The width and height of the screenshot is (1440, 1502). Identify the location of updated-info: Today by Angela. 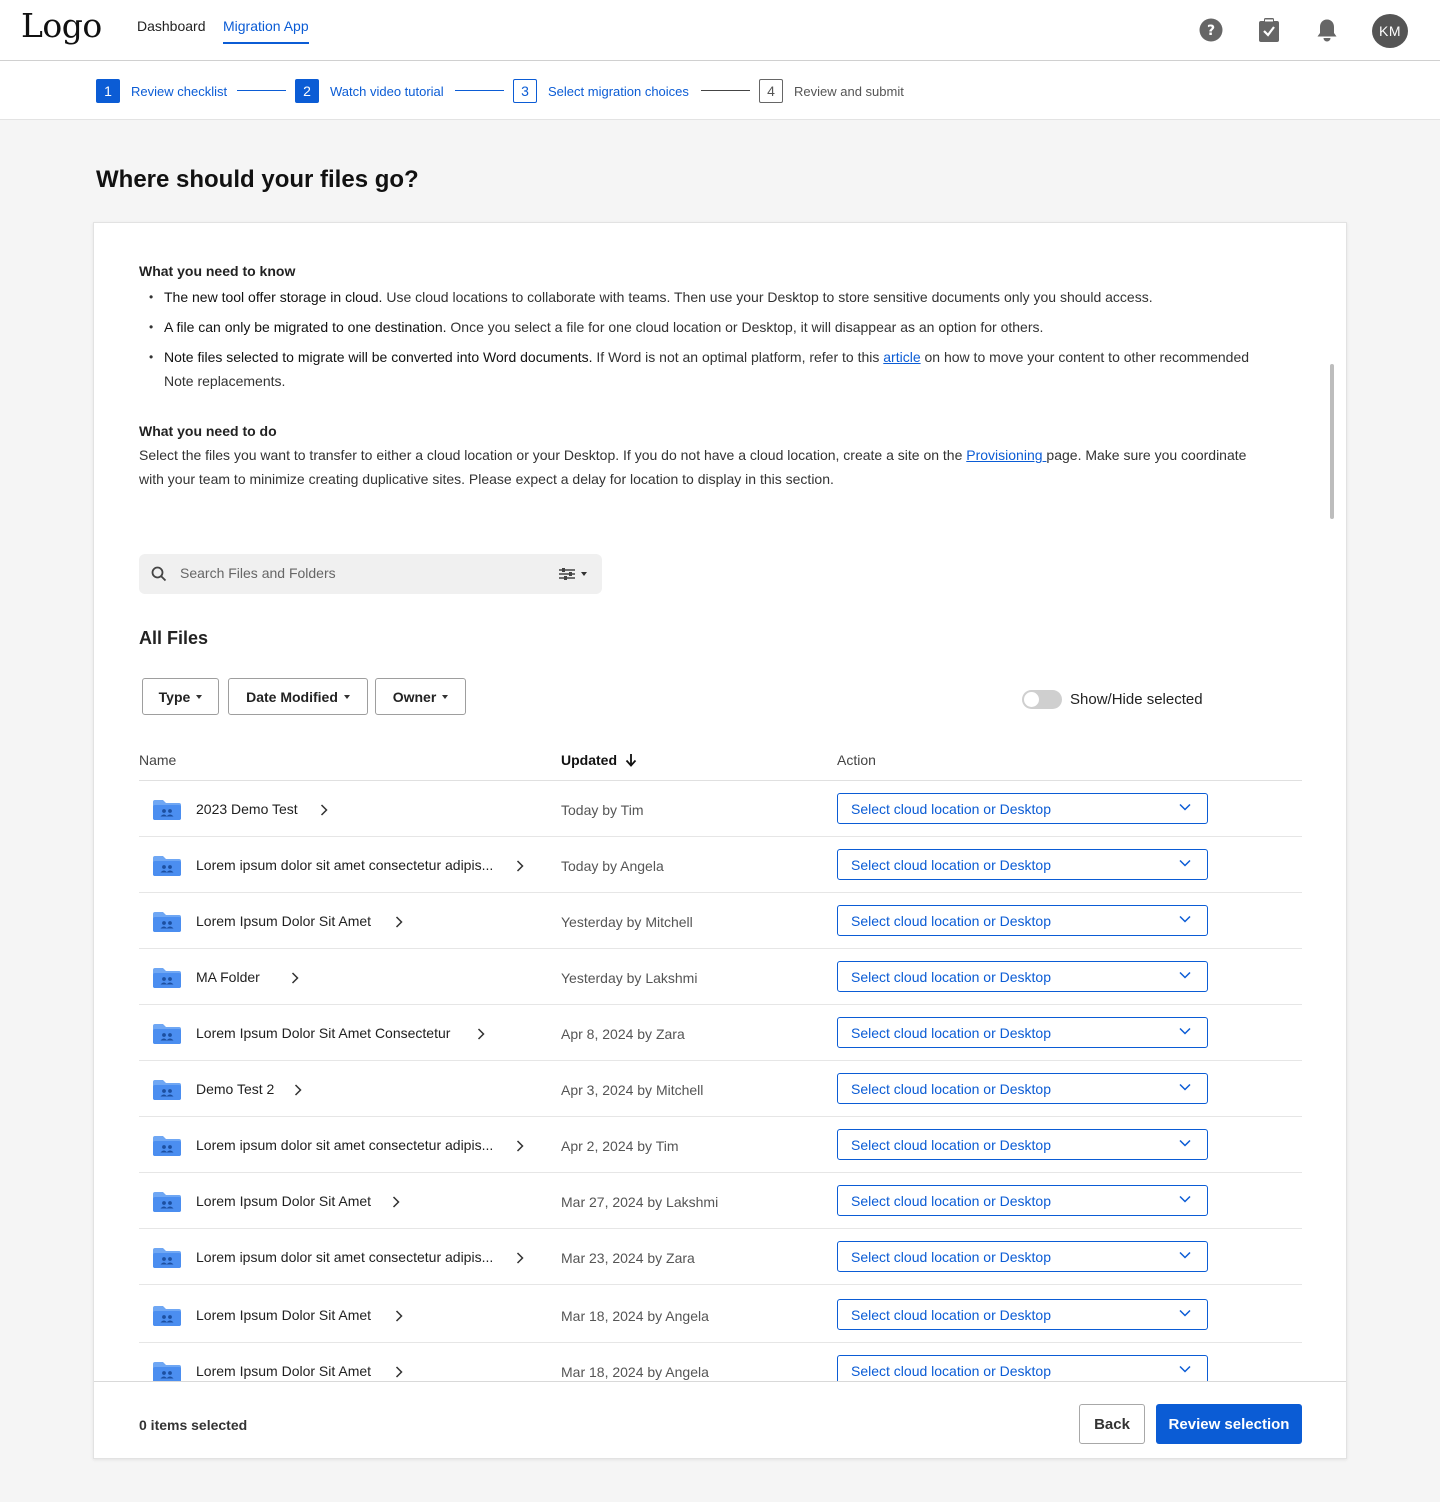
(612, 866).